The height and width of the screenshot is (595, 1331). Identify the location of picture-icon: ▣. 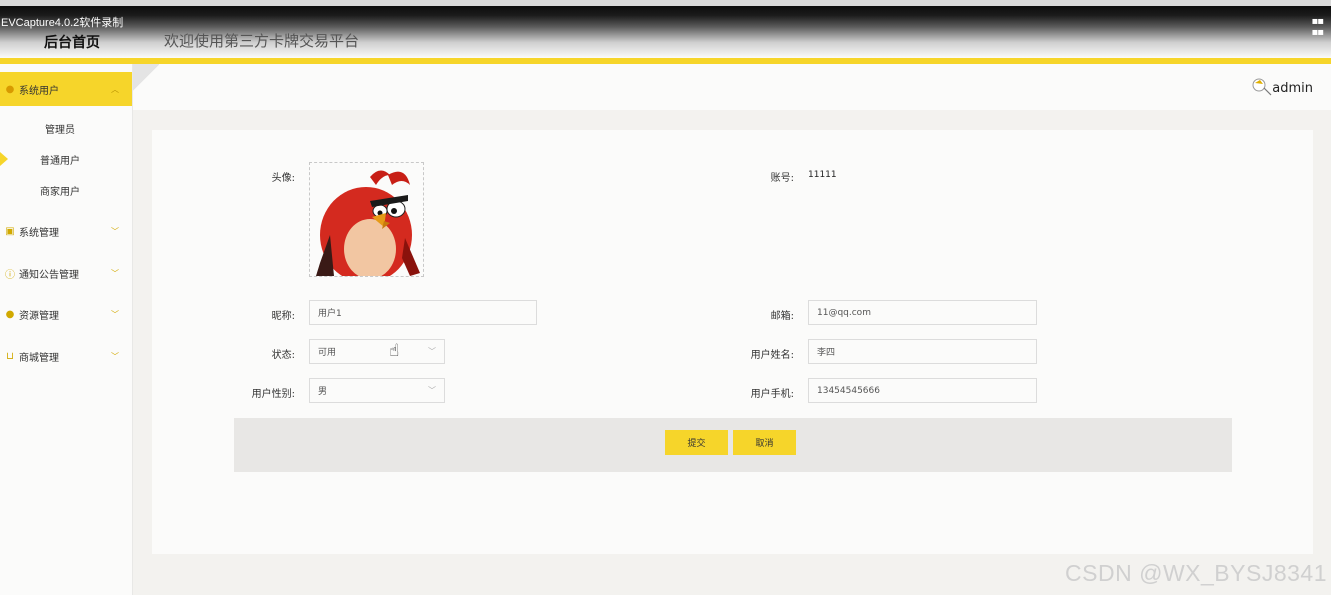
(10, 231).